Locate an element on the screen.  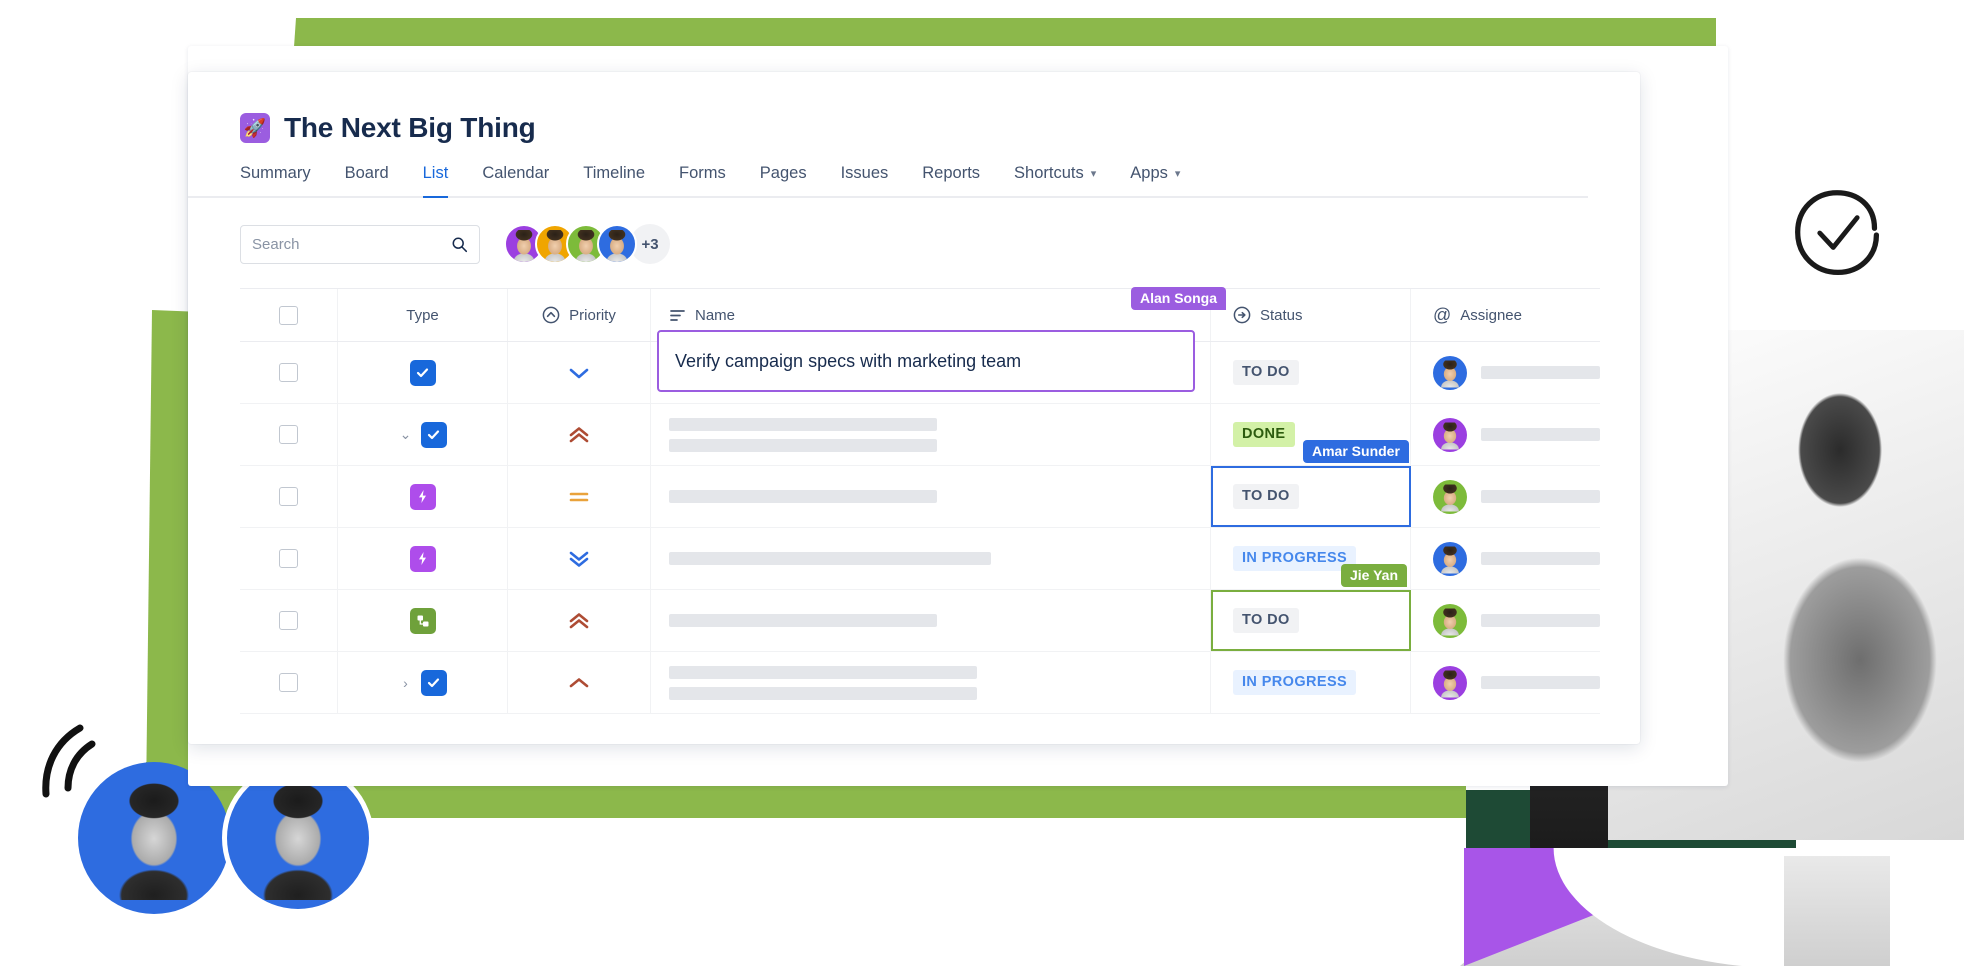
row-status-cell: IN PROGRESS is located at coordinates (1311, 682).